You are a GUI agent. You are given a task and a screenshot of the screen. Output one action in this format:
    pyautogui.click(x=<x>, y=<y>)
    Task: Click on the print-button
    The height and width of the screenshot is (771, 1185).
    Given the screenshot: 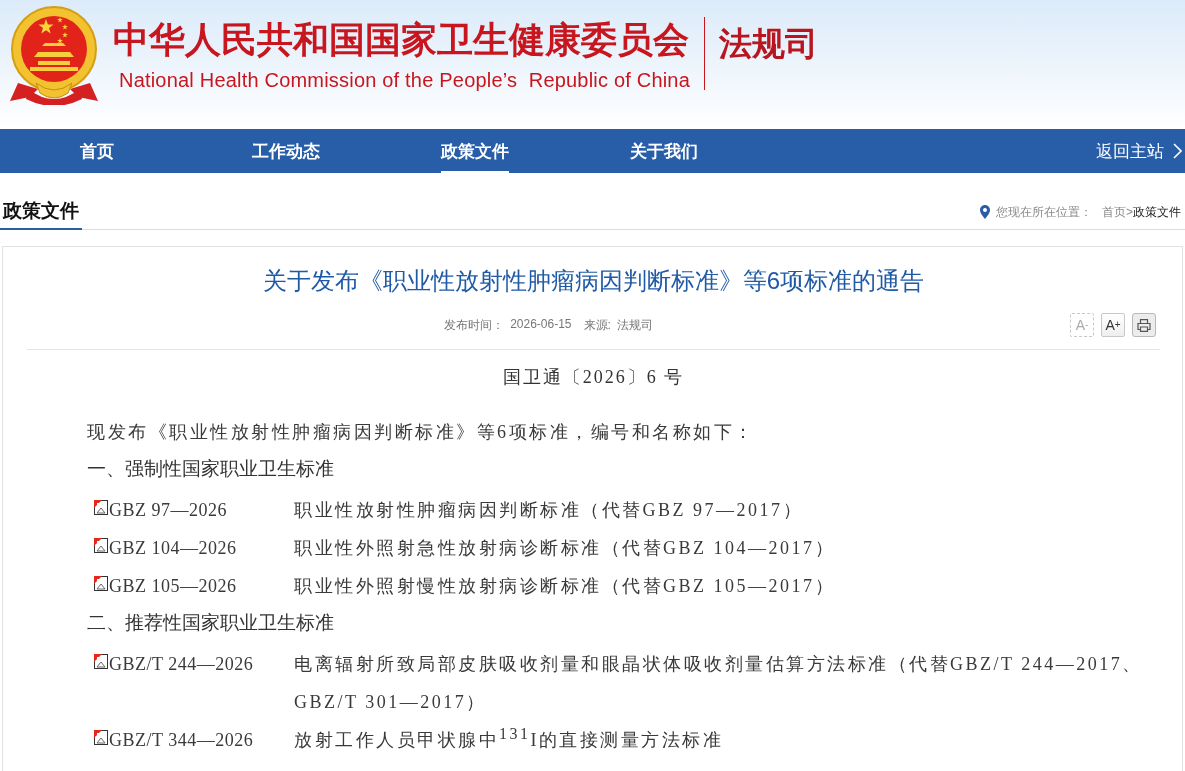 What is the action you would take?
    pyautogui.click(x=1144, y=325)
    